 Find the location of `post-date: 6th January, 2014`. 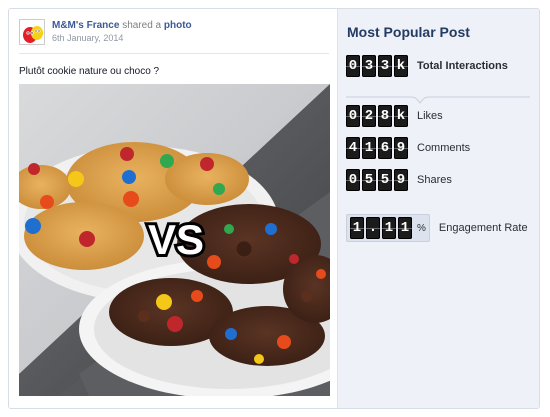

post-date: 6th January, 2014 is located at coordinates (122, 38).